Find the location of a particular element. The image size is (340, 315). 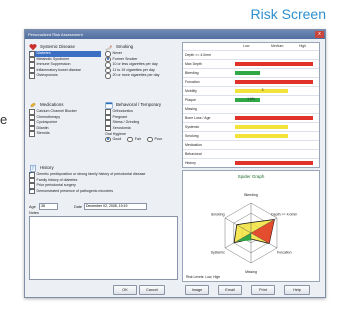

hygiene-option-item: Fair is located at coordinates (134, 139).